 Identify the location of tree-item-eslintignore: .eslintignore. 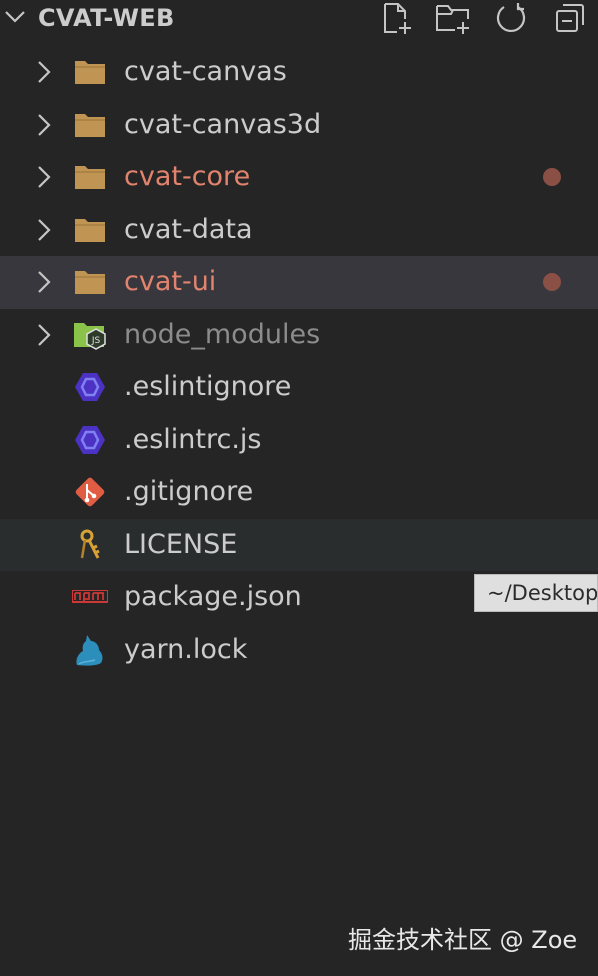
(299, 387).